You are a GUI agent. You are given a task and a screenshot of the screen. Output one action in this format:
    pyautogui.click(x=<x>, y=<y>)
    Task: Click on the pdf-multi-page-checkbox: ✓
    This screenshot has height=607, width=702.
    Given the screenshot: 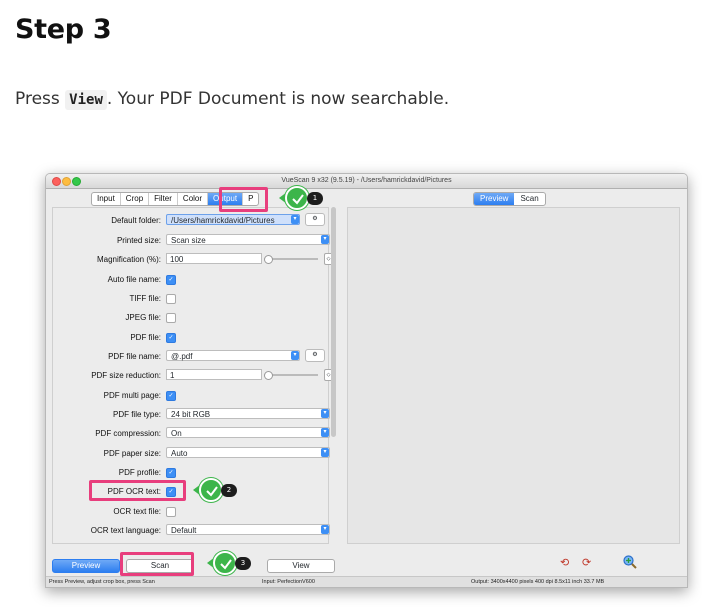 What is the action you would take?
    pyautogui.click(x=171, y=396)
    